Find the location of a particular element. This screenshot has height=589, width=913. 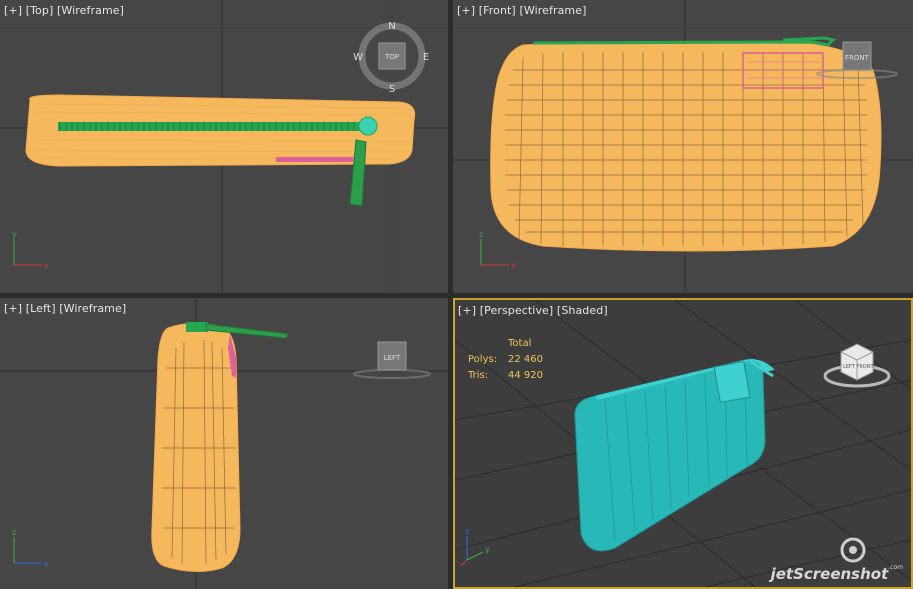

tris-value: 44 920 is located at coordinates (525, 375).